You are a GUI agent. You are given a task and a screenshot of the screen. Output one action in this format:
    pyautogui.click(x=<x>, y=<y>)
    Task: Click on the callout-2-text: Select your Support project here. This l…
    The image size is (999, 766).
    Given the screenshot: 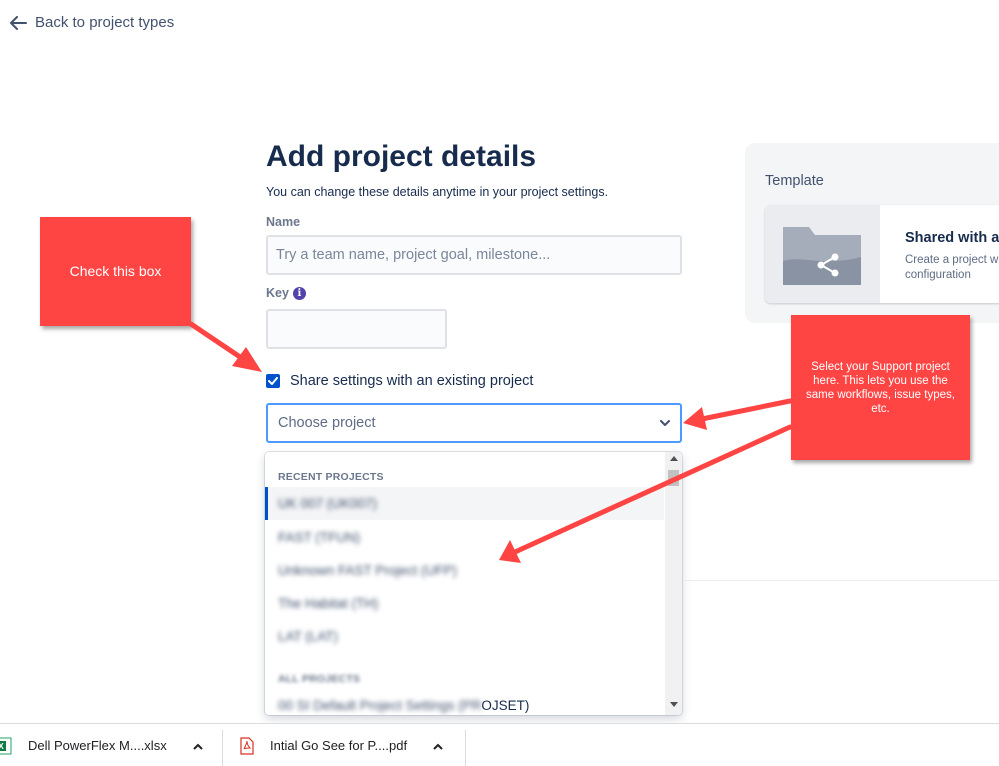 What is the action you would take?
    pyautogui.click(x=880, y=388)
    